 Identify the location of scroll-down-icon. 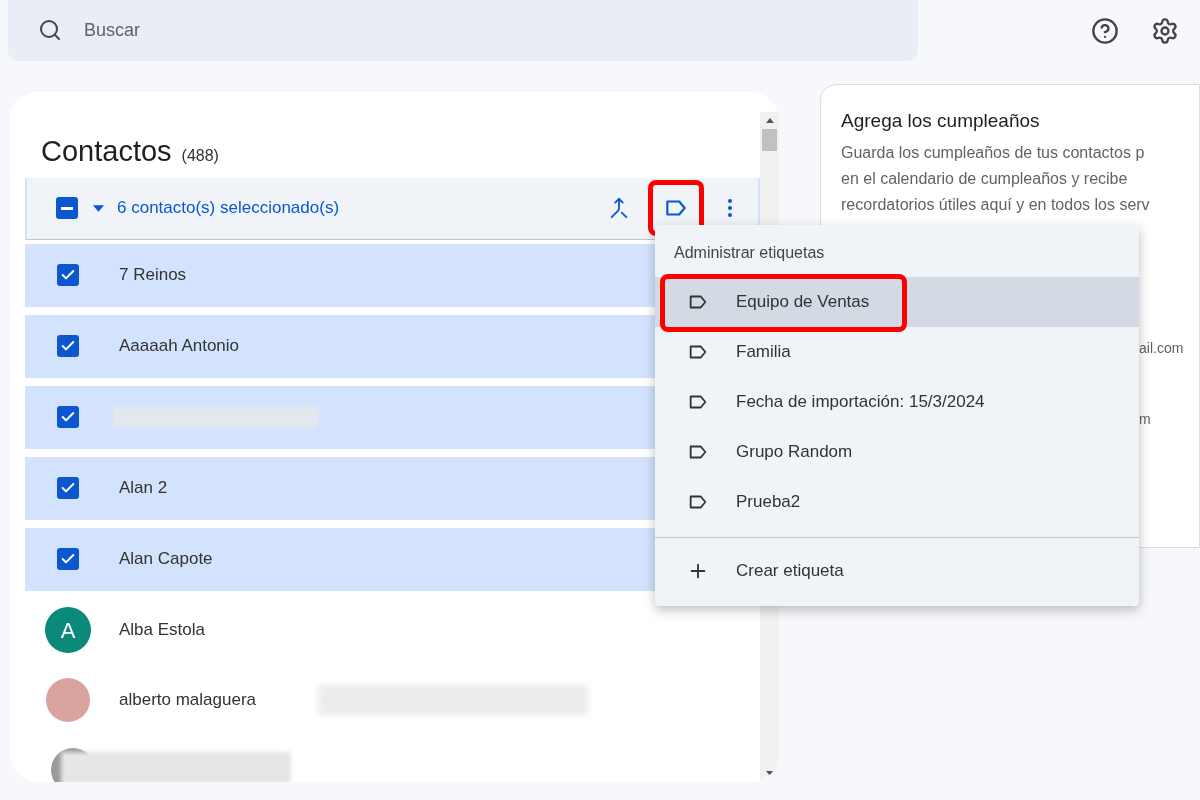
(769, 773).